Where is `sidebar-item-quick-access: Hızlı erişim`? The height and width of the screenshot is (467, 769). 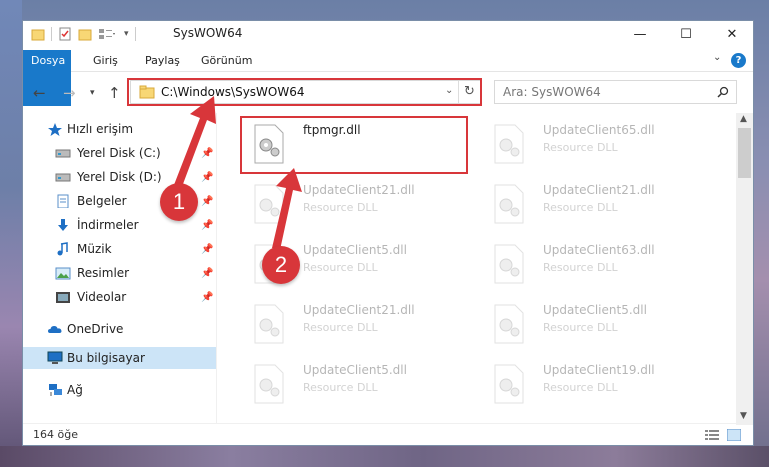 sidebar-item-quick-access: Hızlı erişim is located at coordinates (119, 129).